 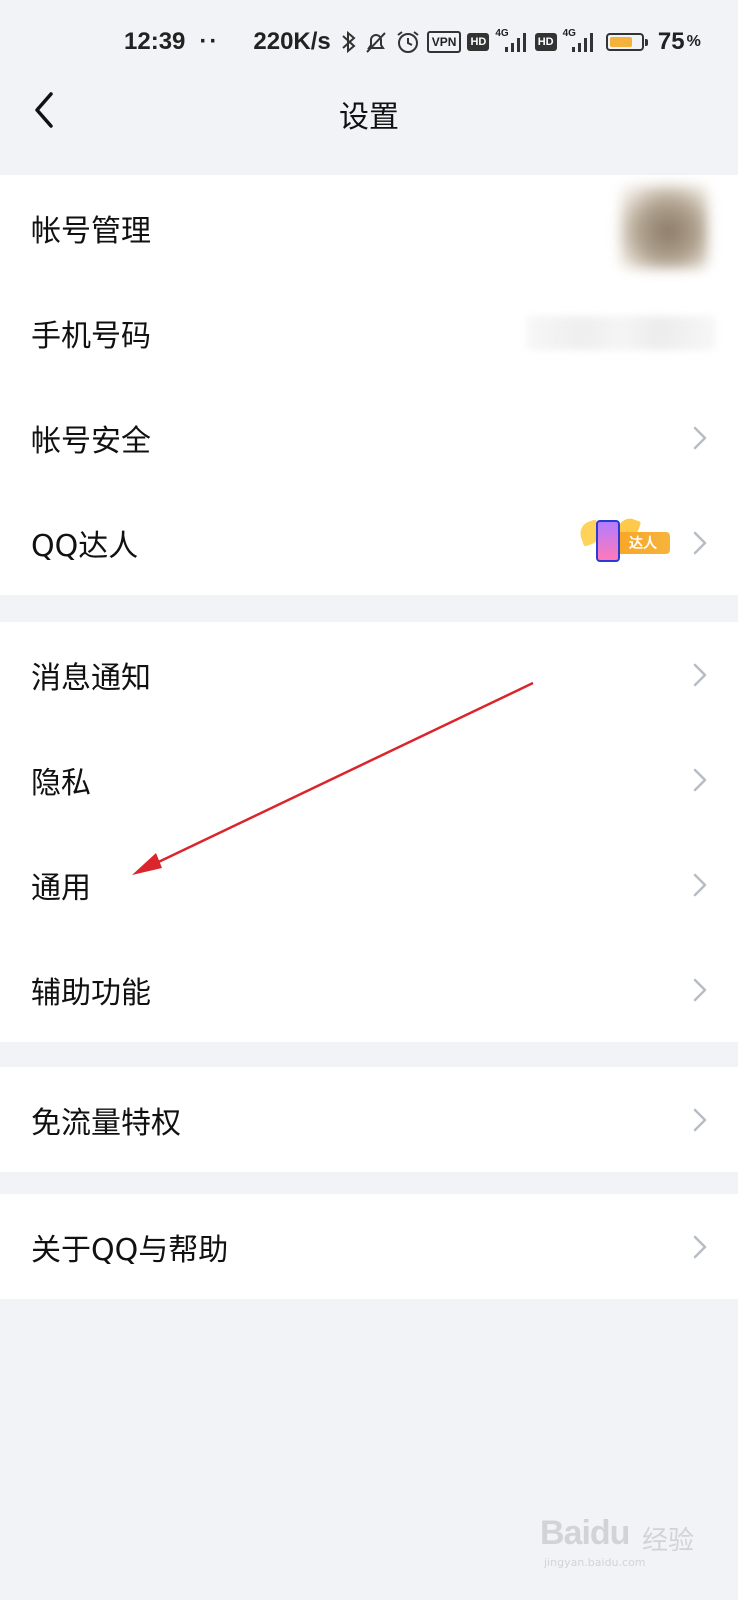 I want to click on settings-item-general: 通用, so click(x=369, y=884).